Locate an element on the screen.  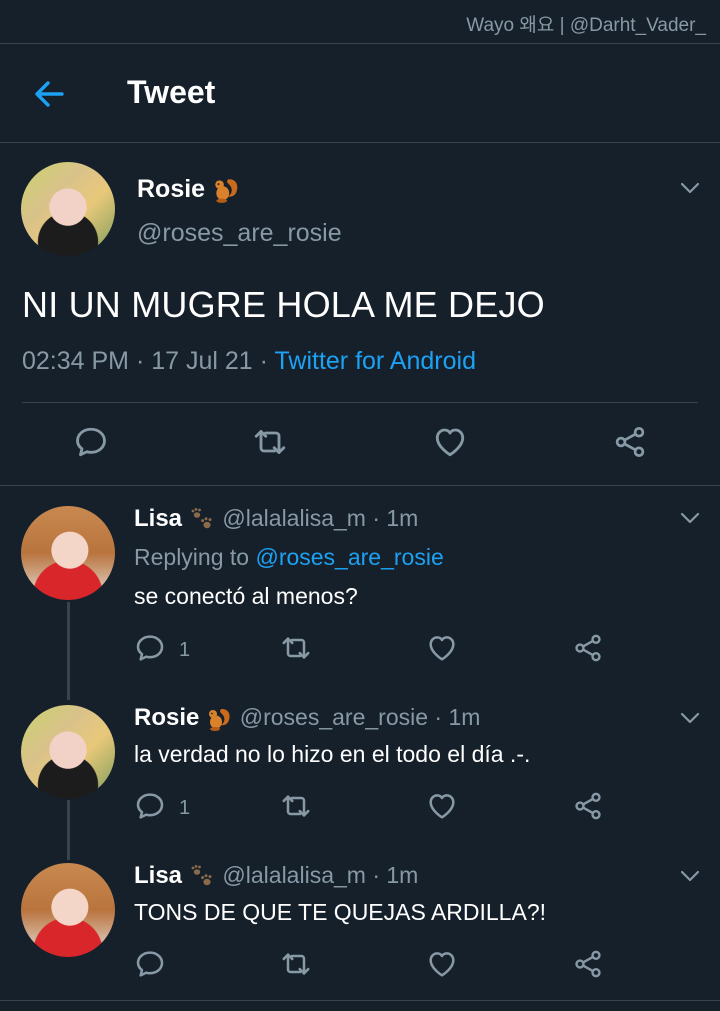
tweet-text: se conectó al menos? is located at coordinates (246, 596).